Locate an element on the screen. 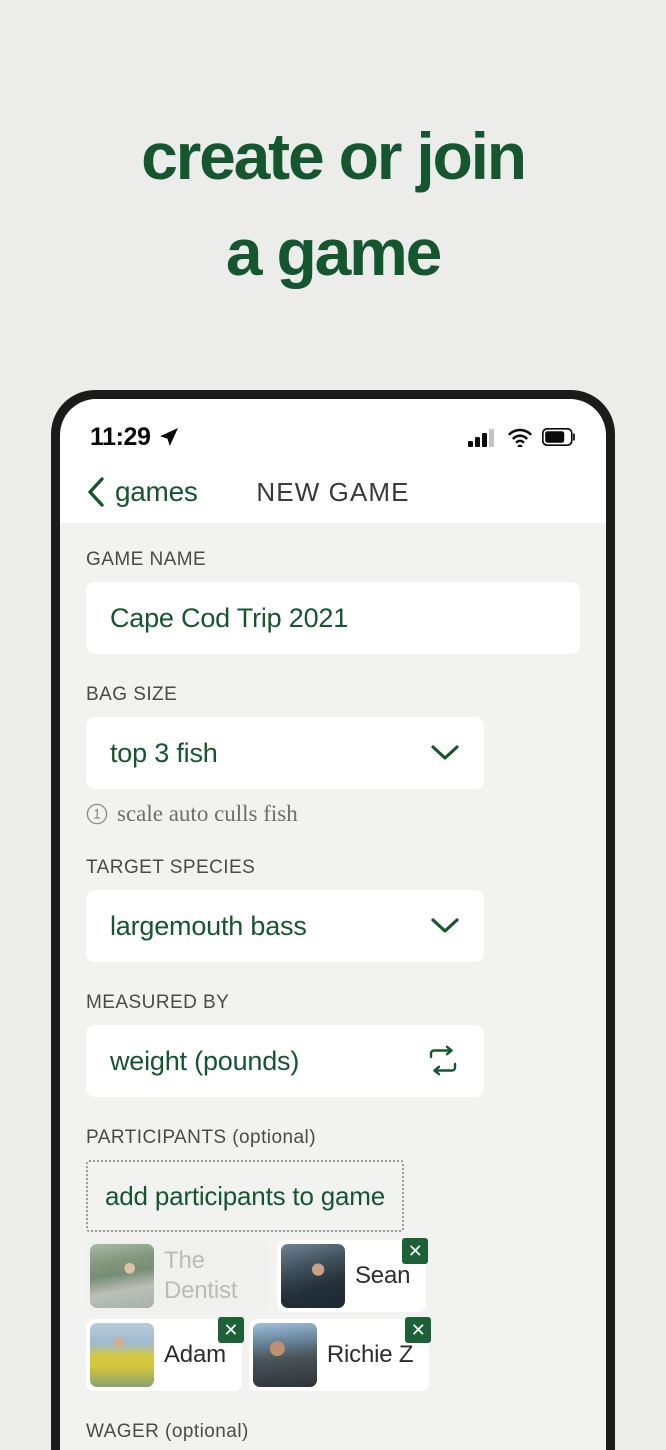 This screenshot has width=666, height=1450. target-species-value: largemouth bass is located at coordinates (208, 925).